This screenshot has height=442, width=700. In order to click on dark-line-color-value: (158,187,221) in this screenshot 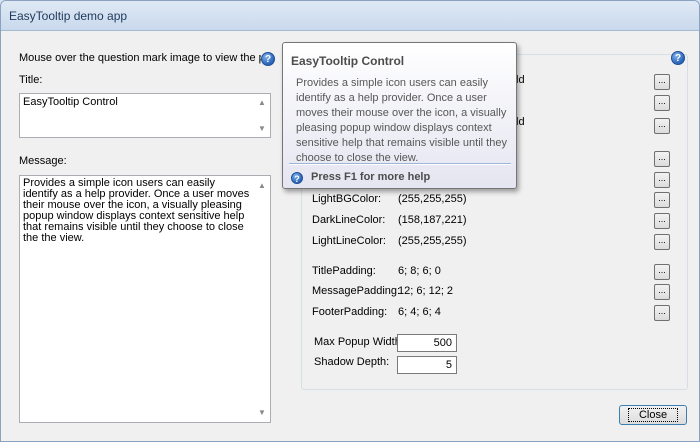, I will do `click(432, 220)`.